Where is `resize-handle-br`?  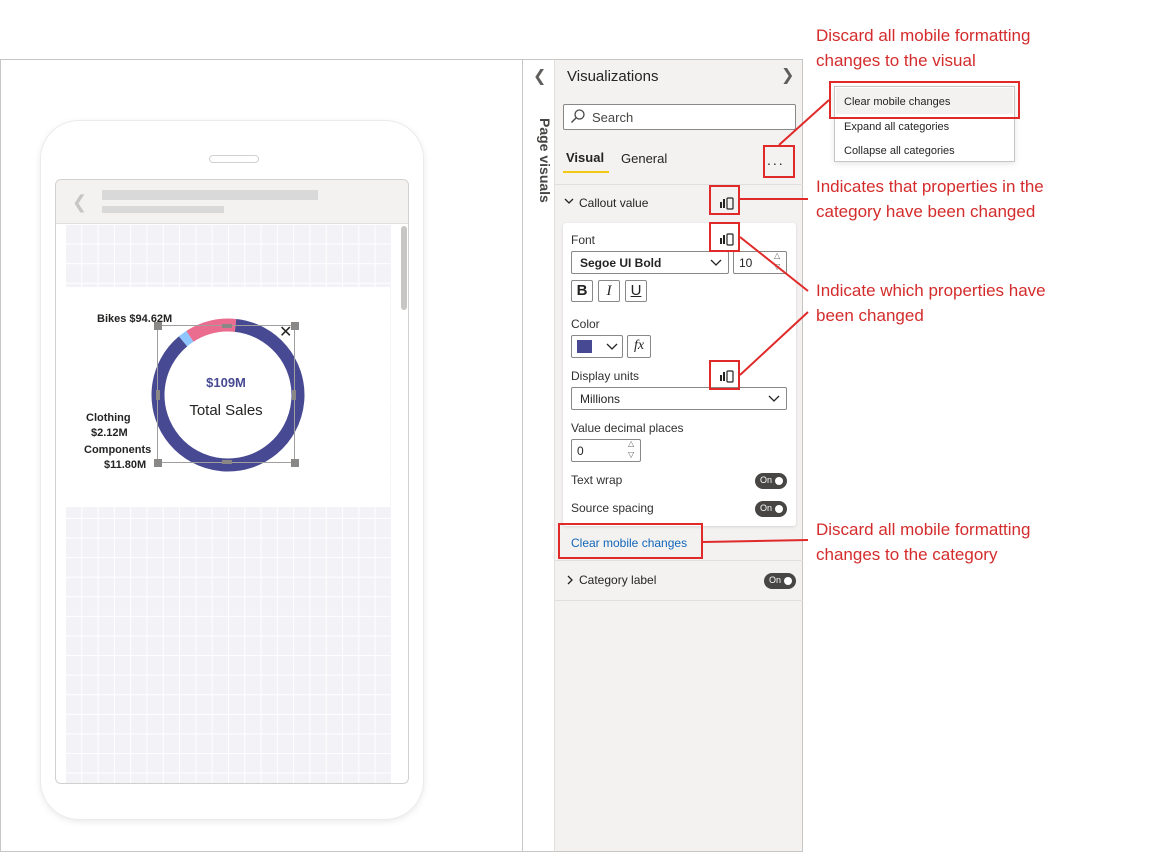 resize-handle-br is located at coordinates (295, 463).